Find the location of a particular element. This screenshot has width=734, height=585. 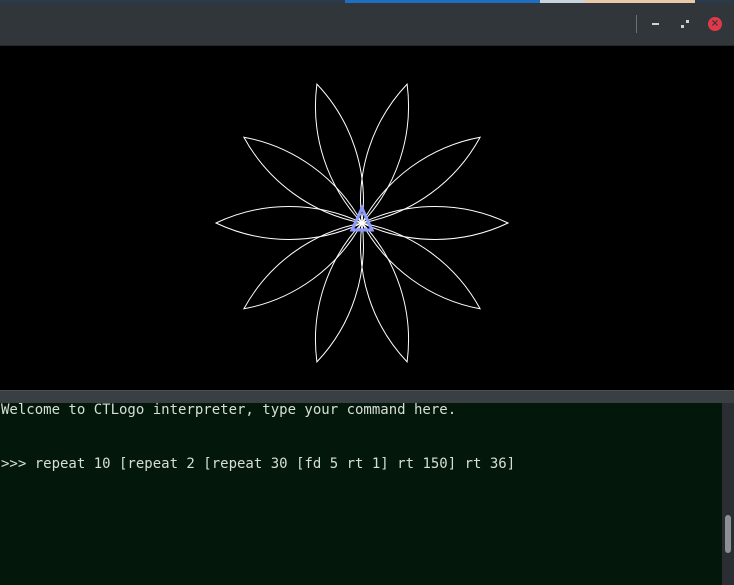

minimize-button is located at coordinates (655, 24).